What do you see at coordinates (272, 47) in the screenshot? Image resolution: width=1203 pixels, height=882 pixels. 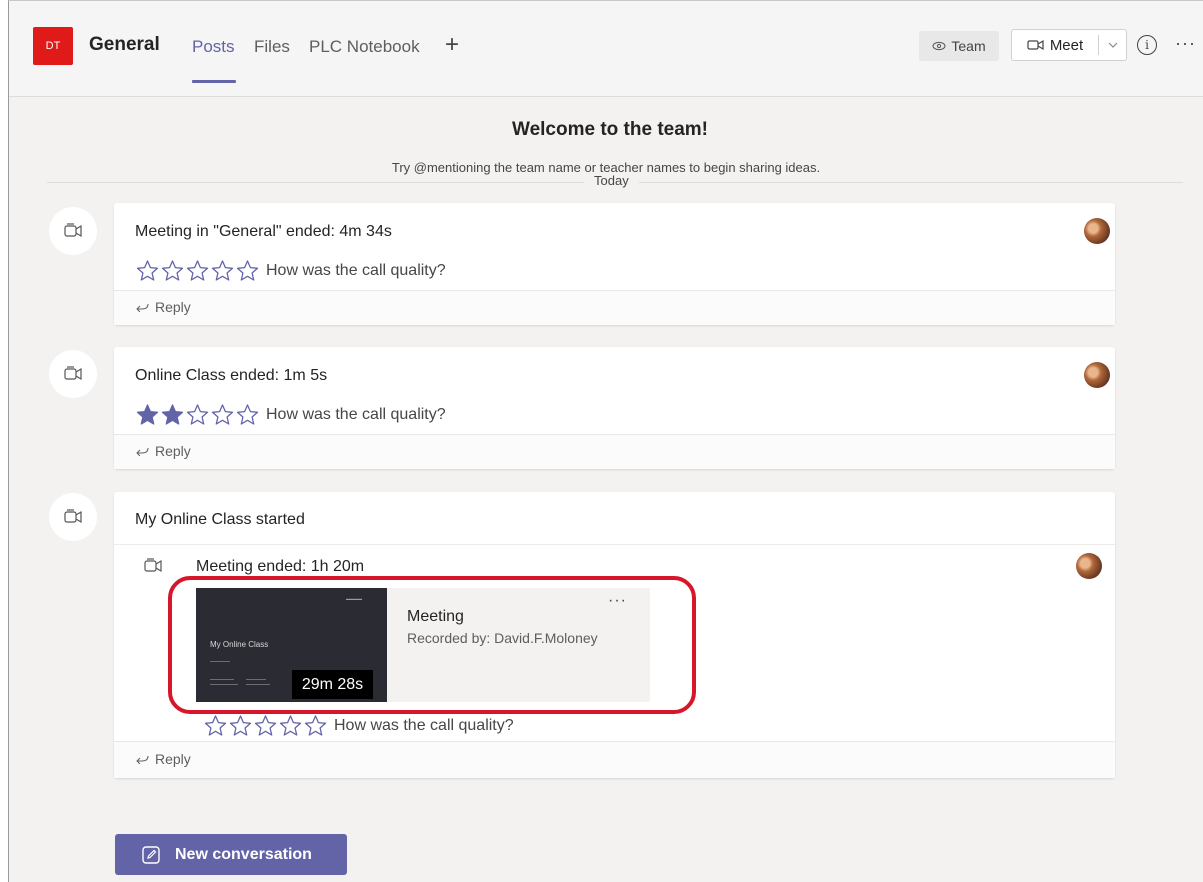 I see `tab-files: Files` at bounding box center [272, 47].